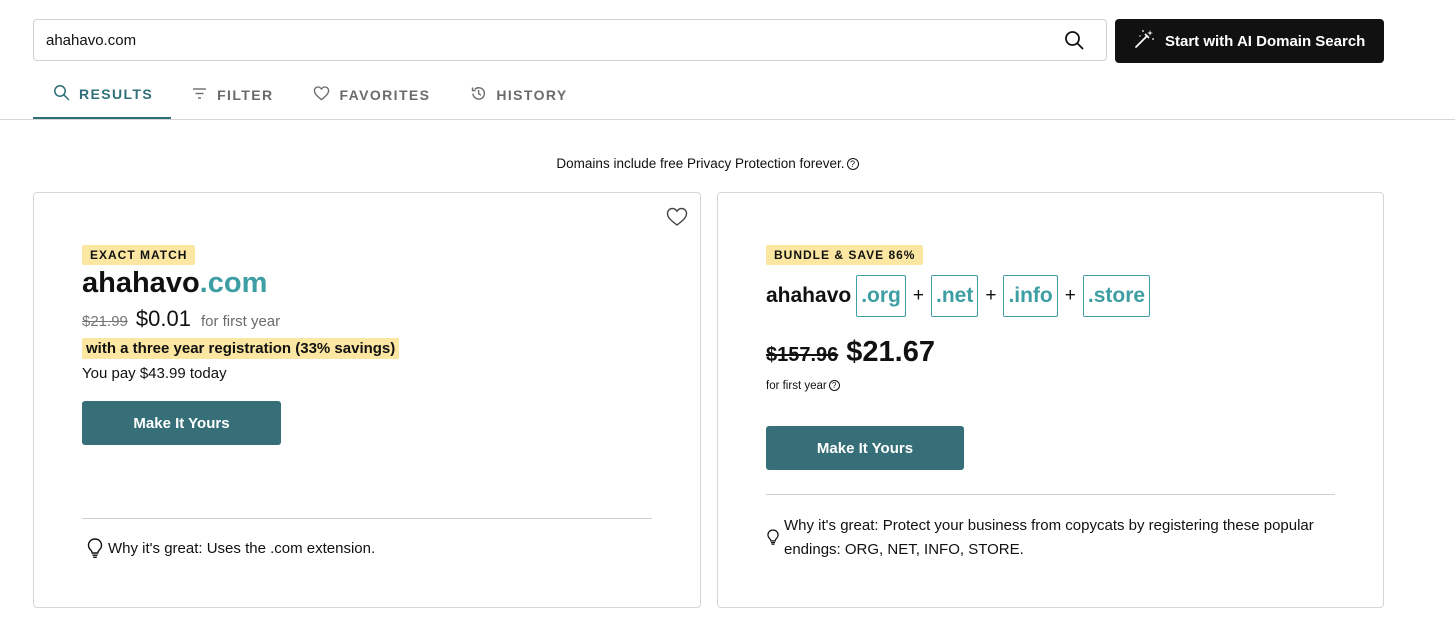 This screenshot has width=1455, height=621. What do you see at coordinates (890, 352) in the screenshot?
I see `bundle-new-price: $21.67` at bounding box center [890, 352].